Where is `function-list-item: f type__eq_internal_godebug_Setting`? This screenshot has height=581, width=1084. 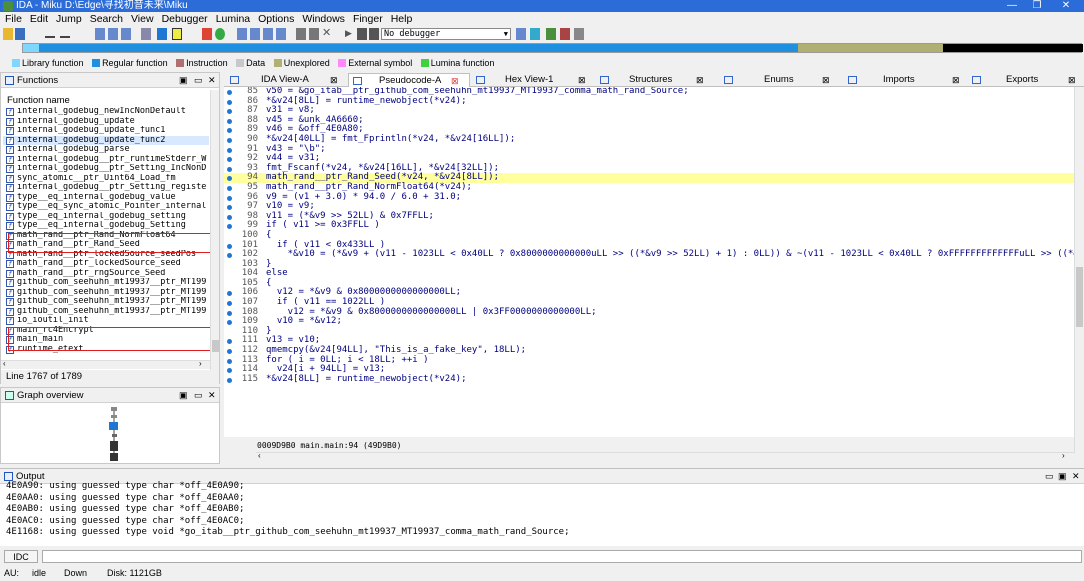
function-list-item: f type__eq_internal_godebug_Setting is located at coordinates (106, 226).